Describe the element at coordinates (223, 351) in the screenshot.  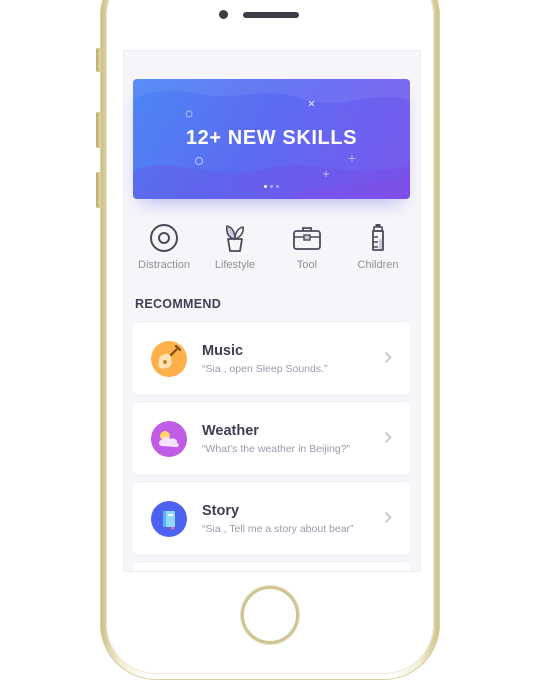
I see `card-title: Music` at that location.